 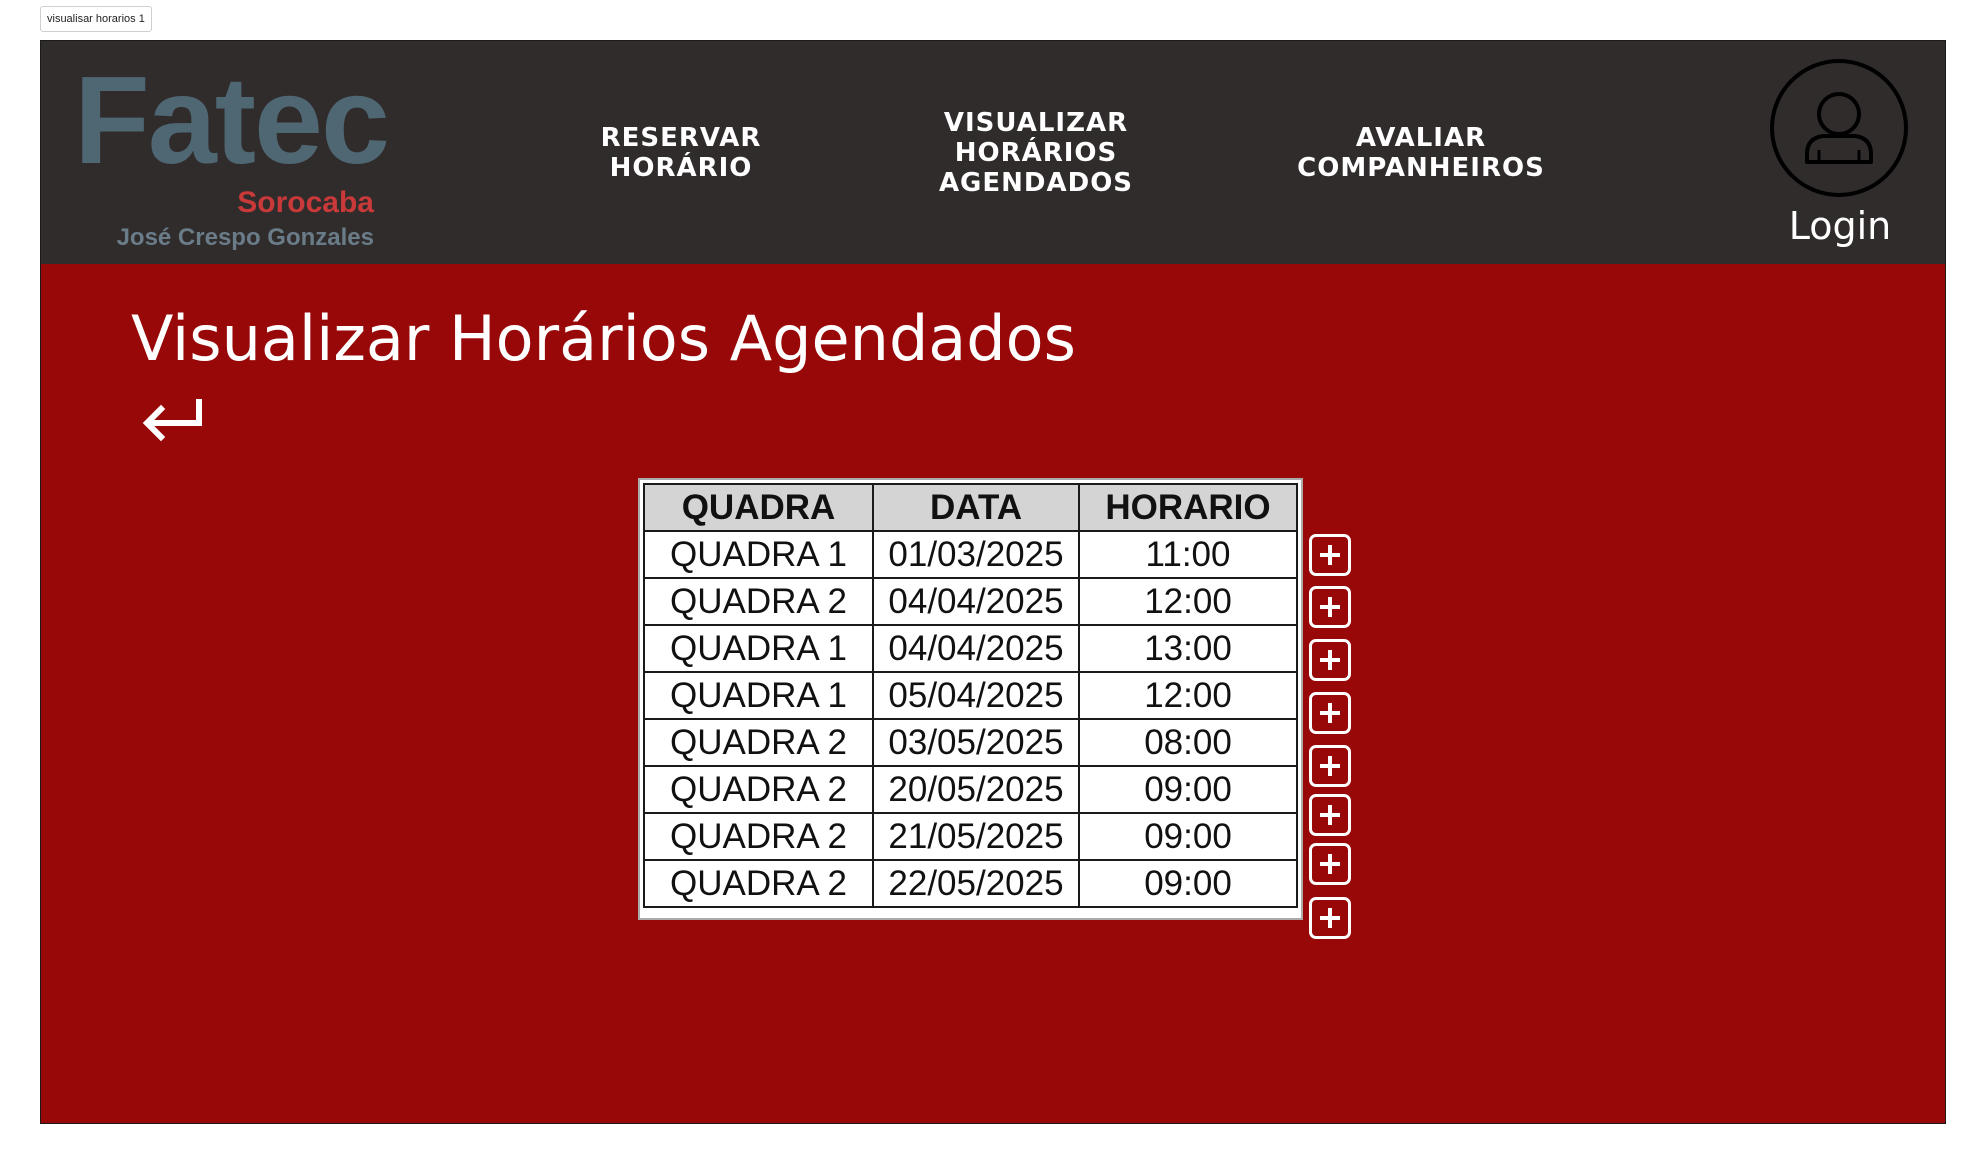 What do you see at coordinates (1188, 554) in the screenshot?
I see `cell-horario: 11:00` at bounding box center [1188, 554].